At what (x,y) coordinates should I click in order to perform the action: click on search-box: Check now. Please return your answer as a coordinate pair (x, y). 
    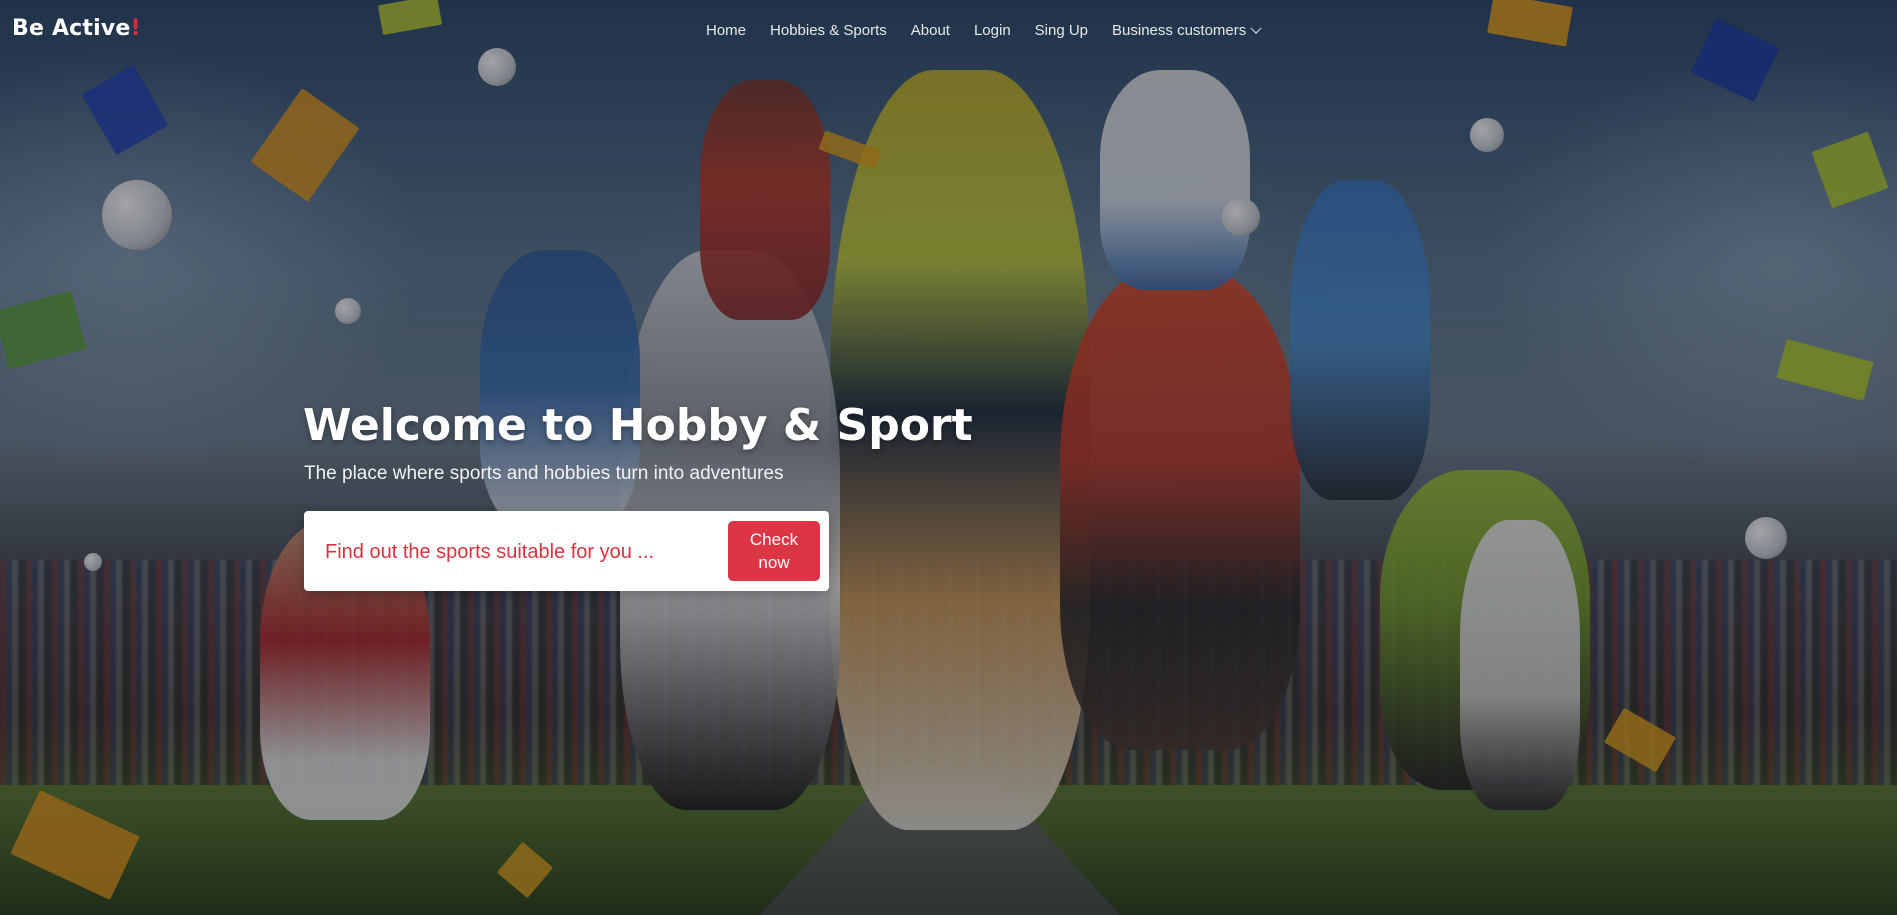
    Looking at the image, I should click on (566, 551).